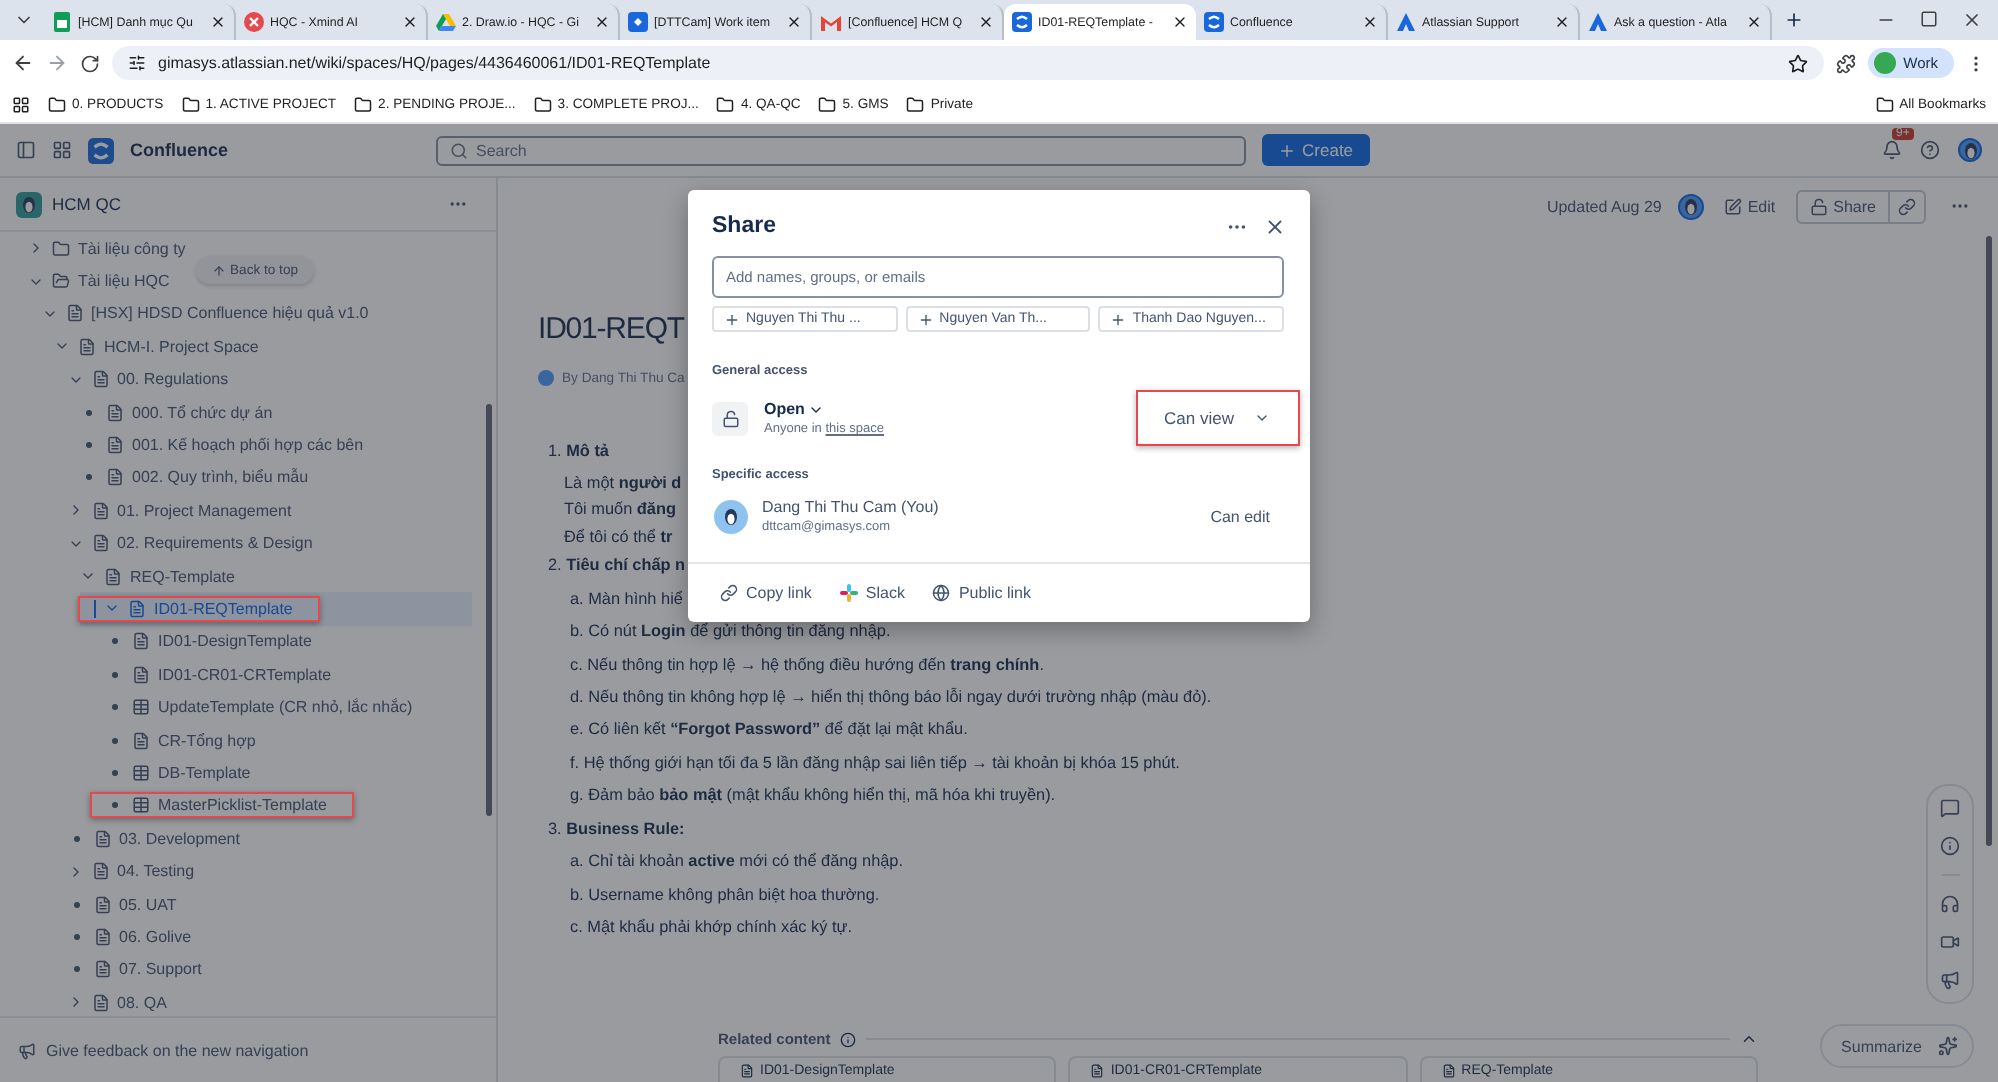 The image size is (1998, 1082). I want to click on section-heading: 1. Mô tả, so click(577, 452).